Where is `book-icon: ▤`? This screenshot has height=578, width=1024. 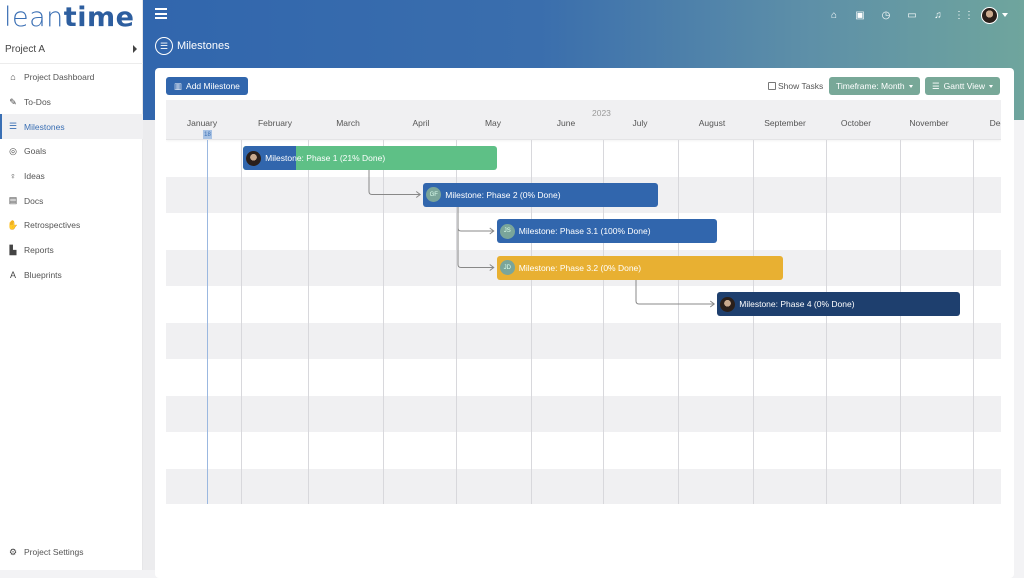
book-icon: ▤ is located at coordinates (13, 200).